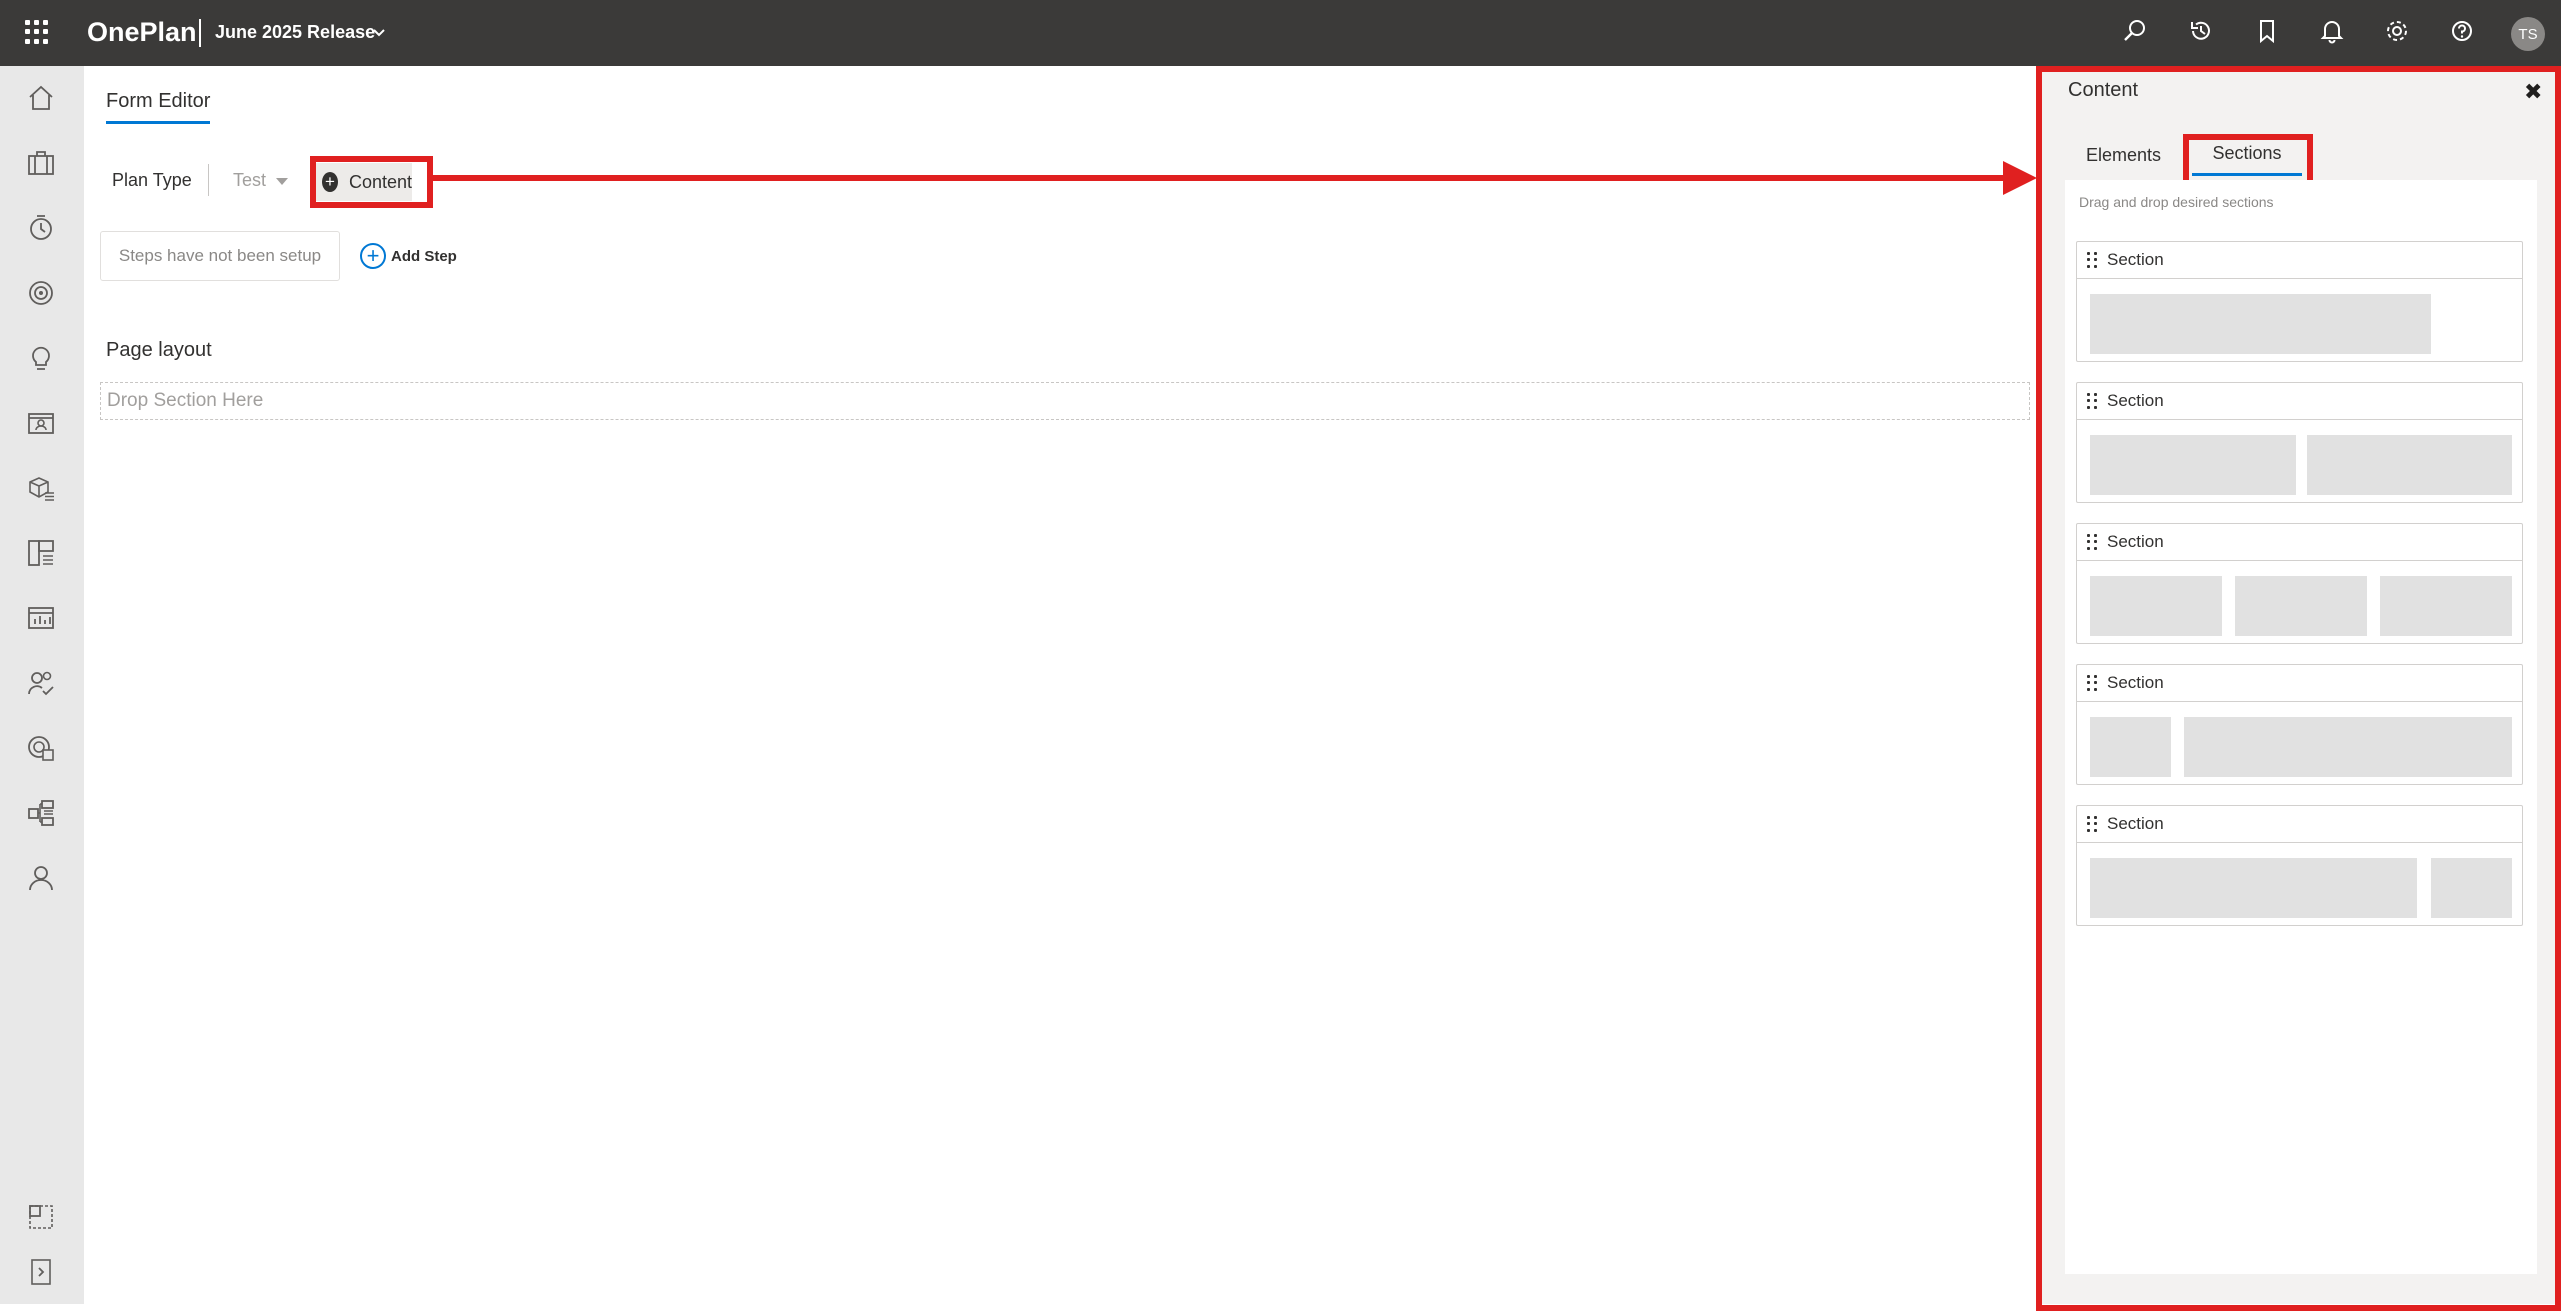 The image size is (2561, 1311). What do you see at coordinates (41, 618) in the screenshot?
I see `chart-icon` at bounding box center [41, 618].